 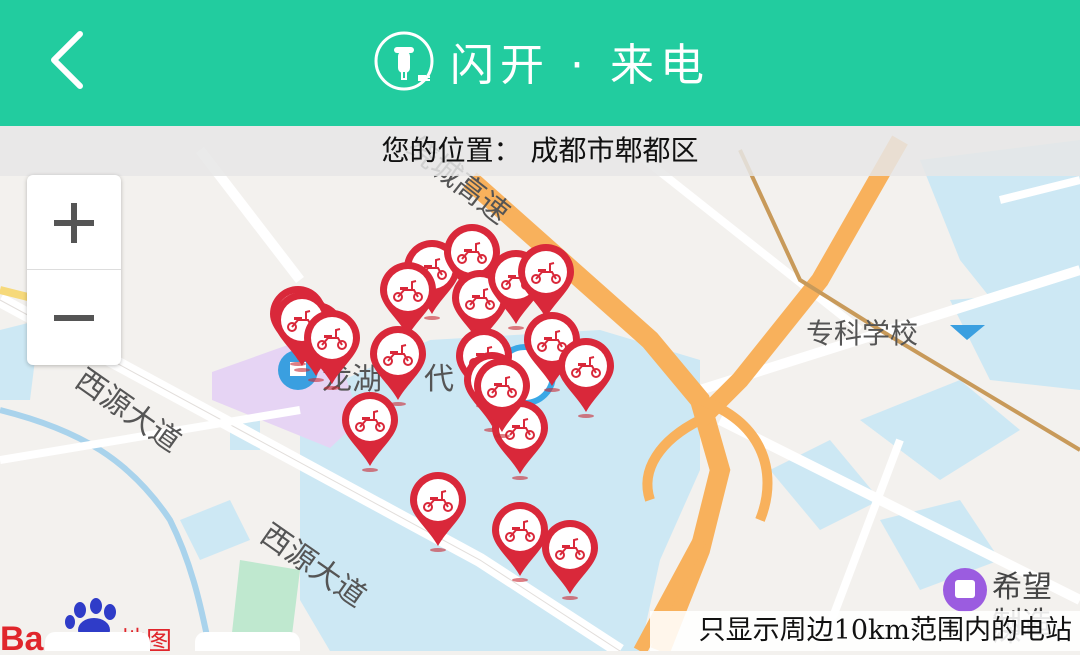 I want to click on plus-icon, so click(x=74, y=222).